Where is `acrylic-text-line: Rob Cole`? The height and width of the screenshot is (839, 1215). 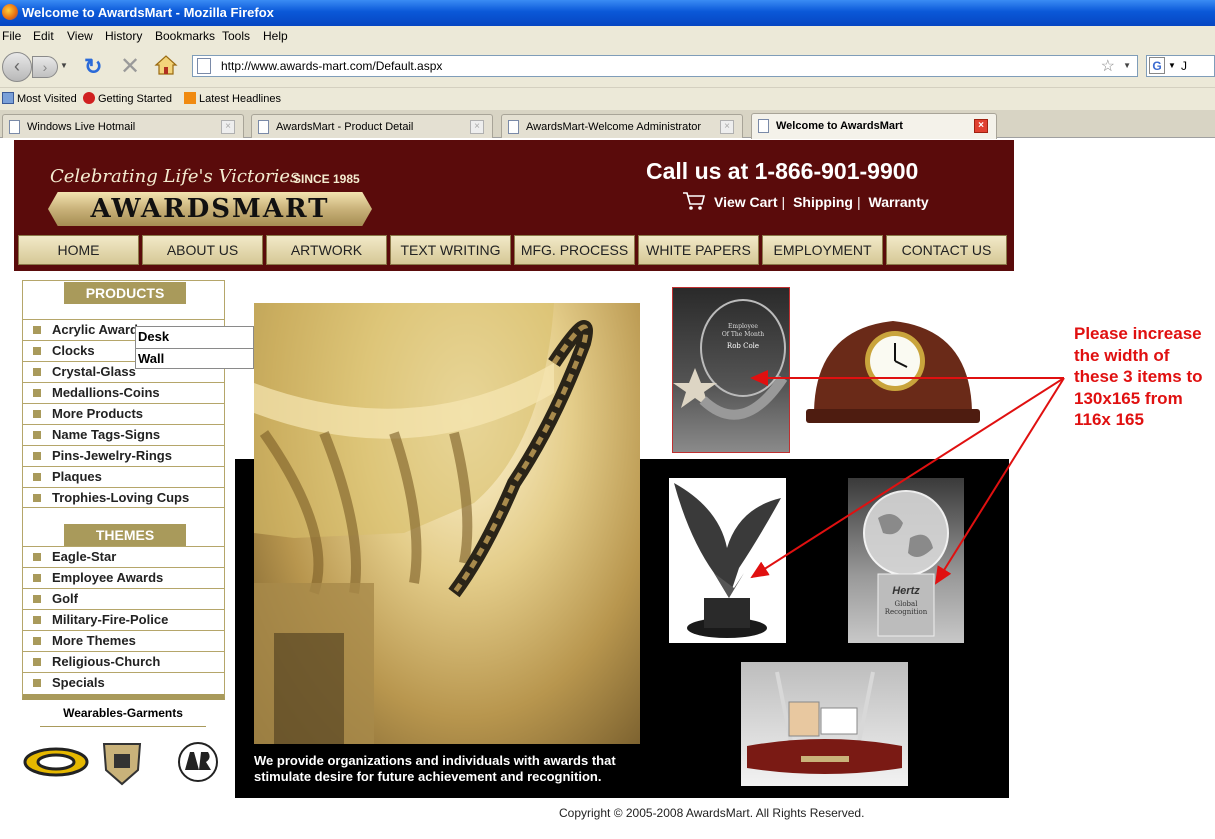
acrylic-text-line: Rob Cole is located at coordinates (743, 346).